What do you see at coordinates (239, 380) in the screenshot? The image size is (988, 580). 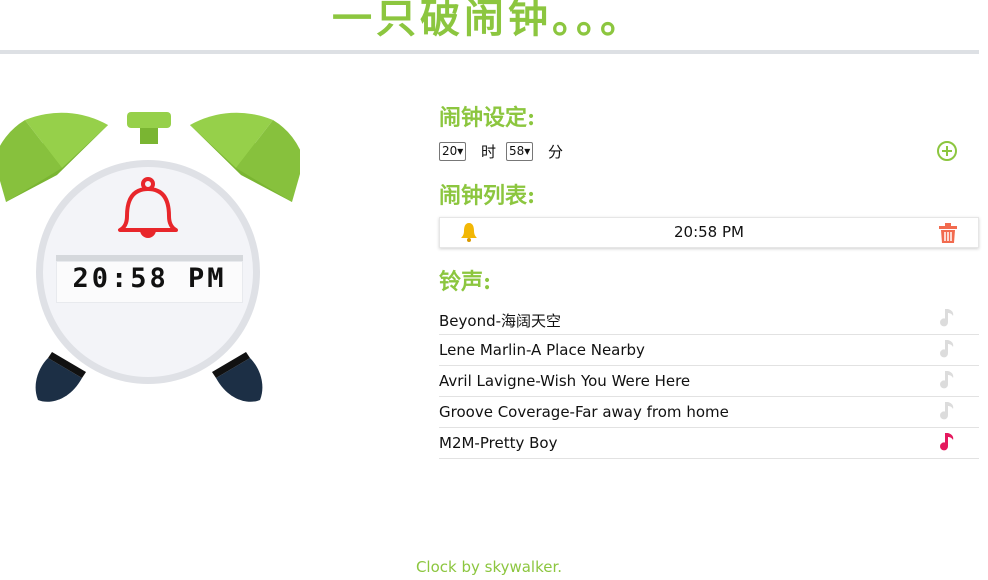 I see `right-foot` at bounding box center [239, 380].